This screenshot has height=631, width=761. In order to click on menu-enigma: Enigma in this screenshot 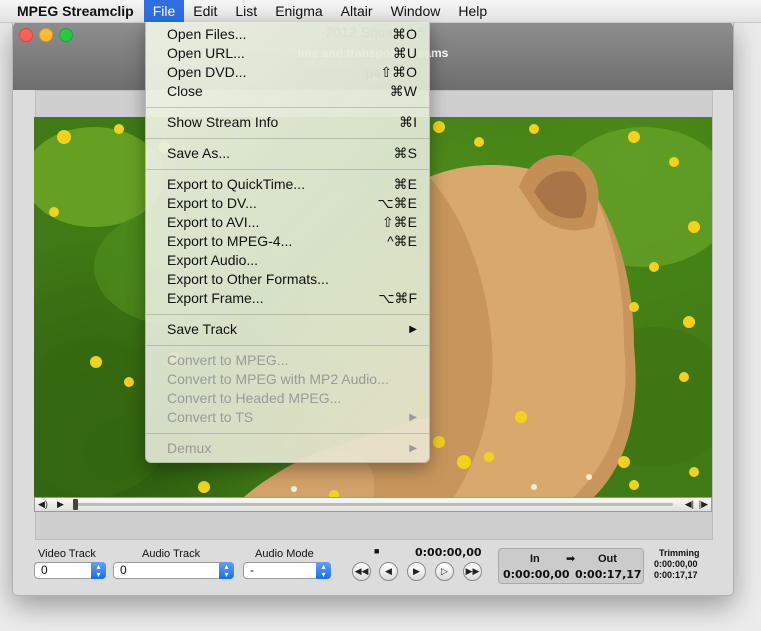, I will do `click(298, 11)`.